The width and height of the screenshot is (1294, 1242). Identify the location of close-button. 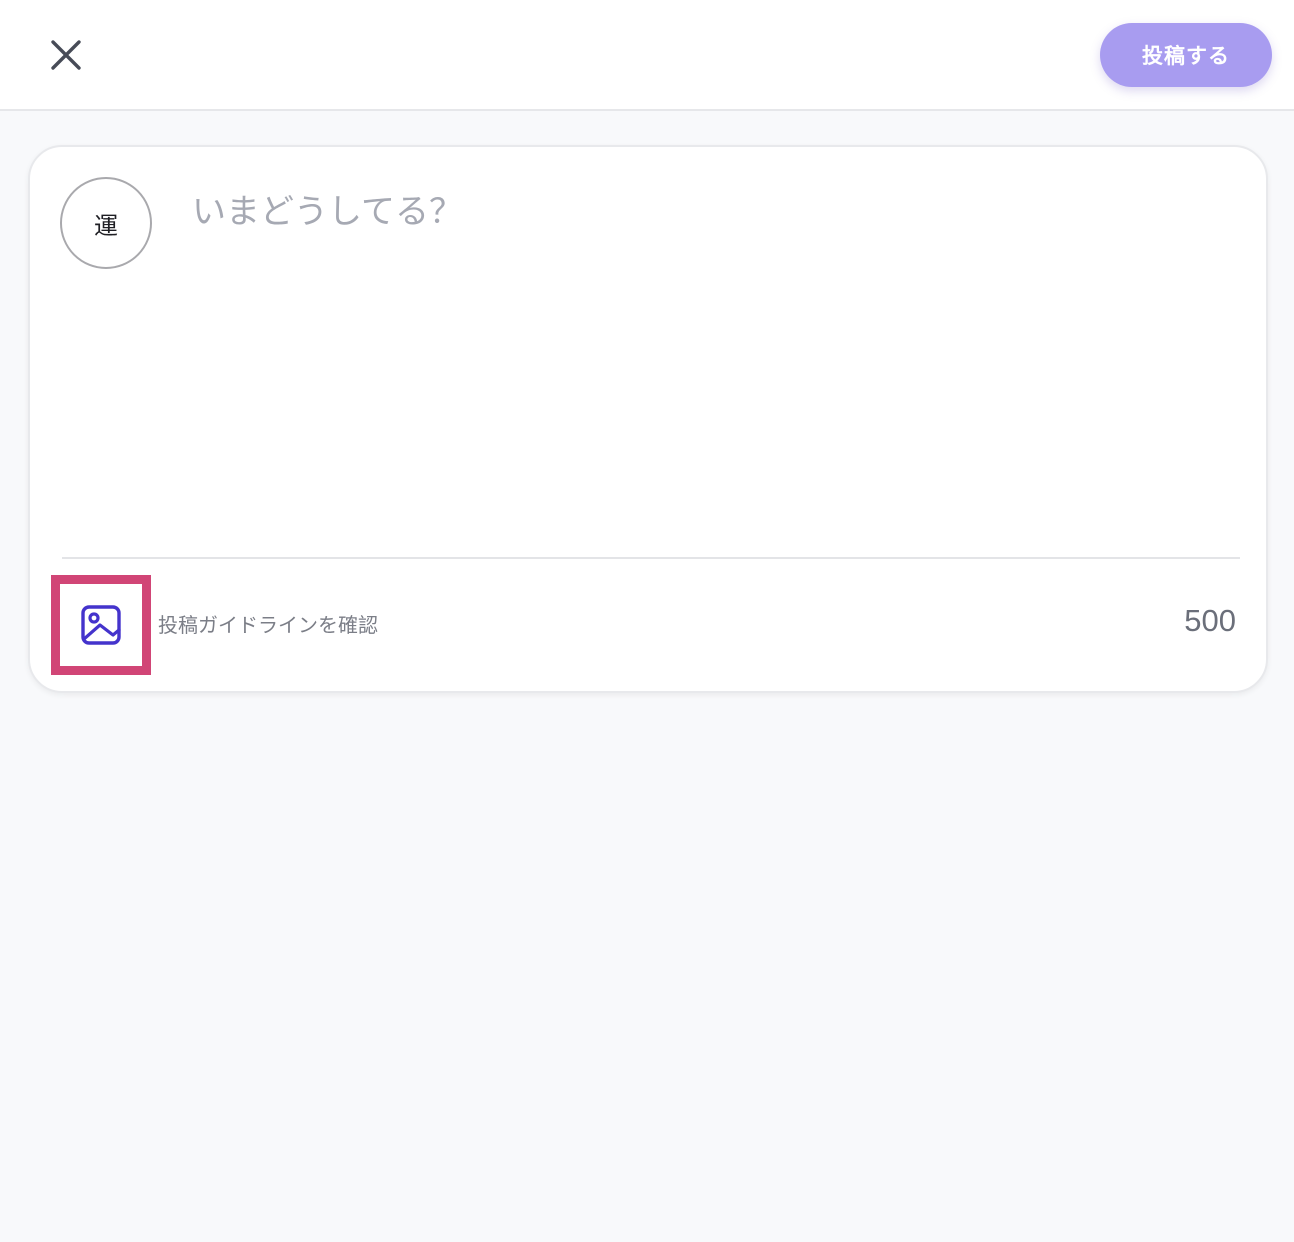
(66, 55).